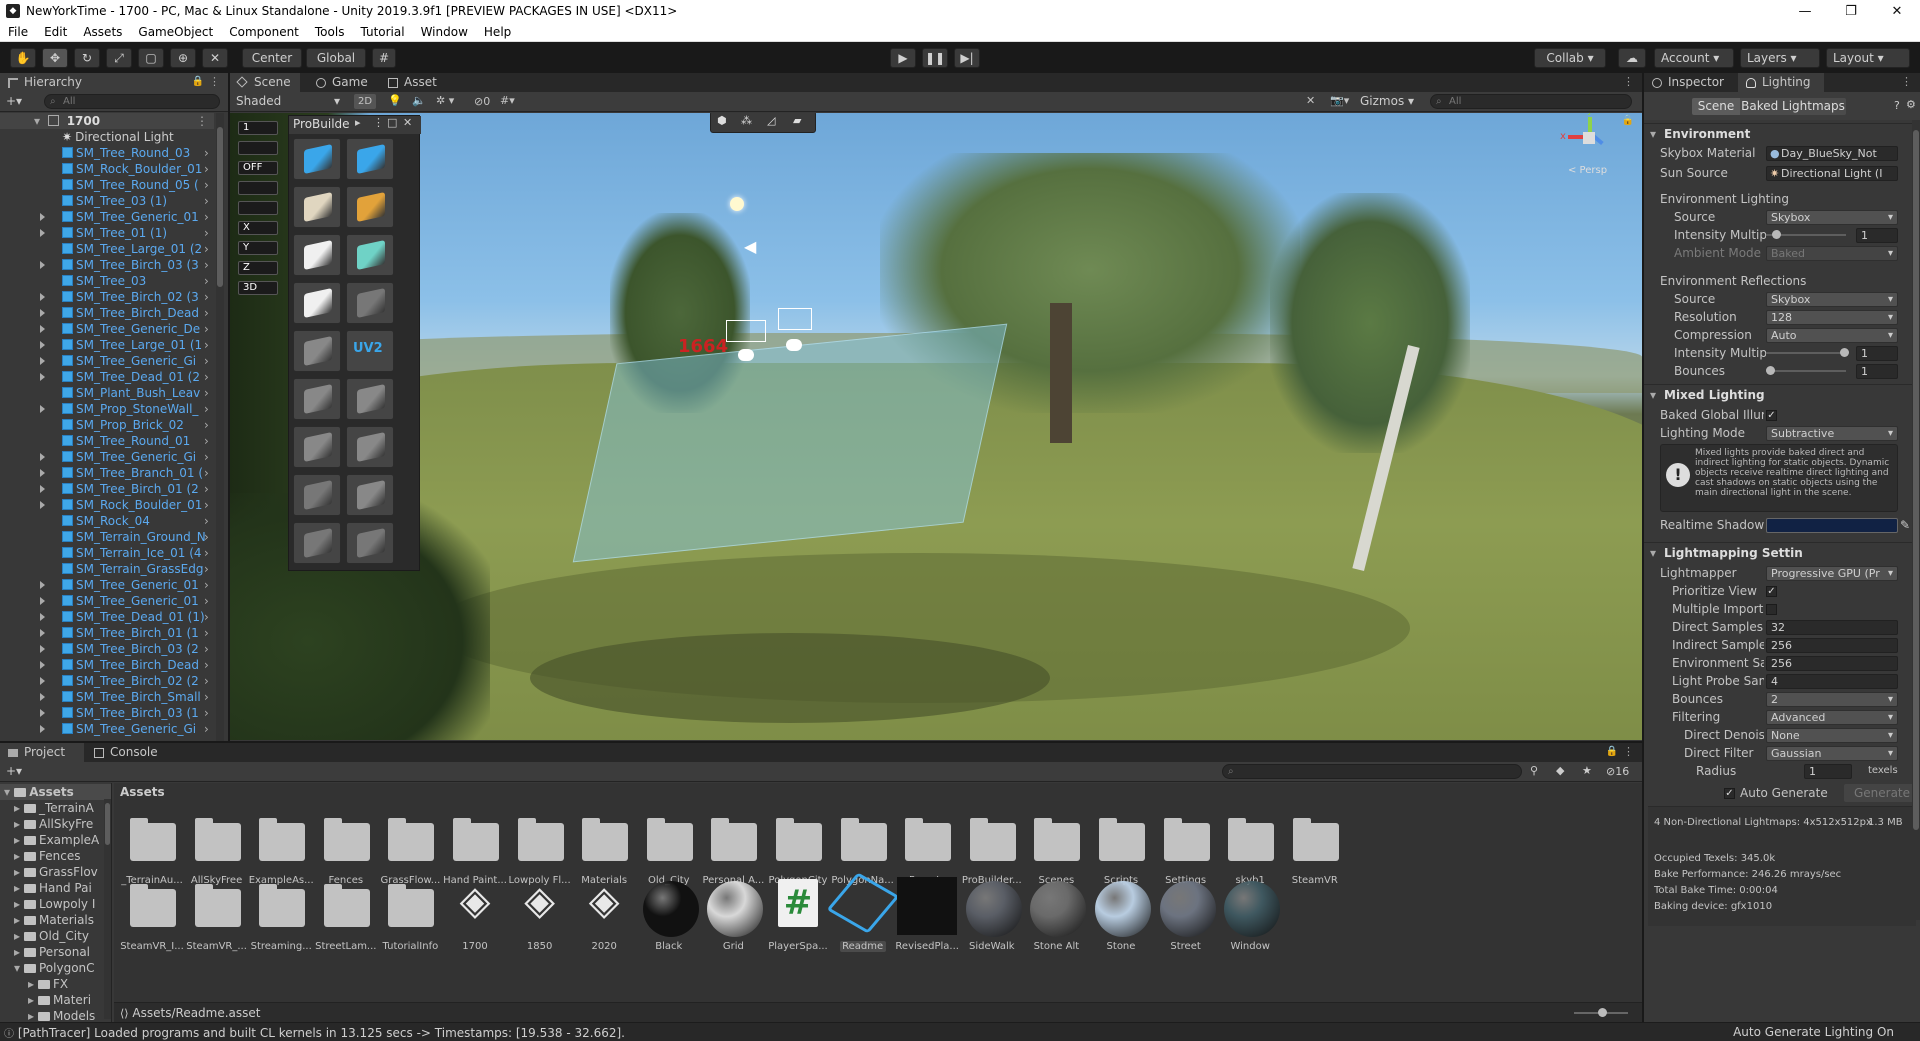  Describe the element at coordinates (1372, 771) in the screenshot. I see `project-search-input: ⌕` at that location.